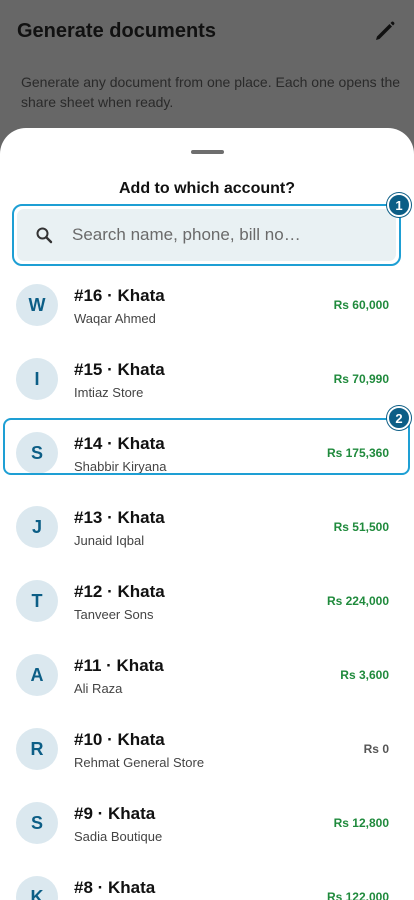 Image resolution: width=414 pixels, height=900 pixels. What do you see at coordinates (109, 540) in the screenshot?
I see `account-name: Junaid Iqbal` at bounding box center [109, 540].